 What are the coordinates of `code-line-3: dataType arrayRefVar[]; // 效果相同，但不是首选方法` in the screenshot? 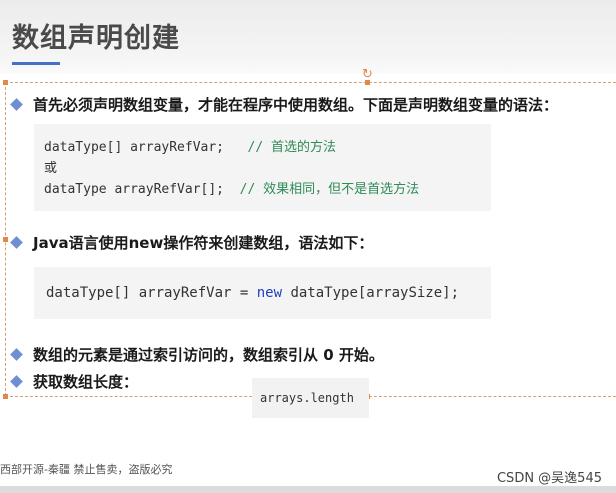 It's located at (231, 189).